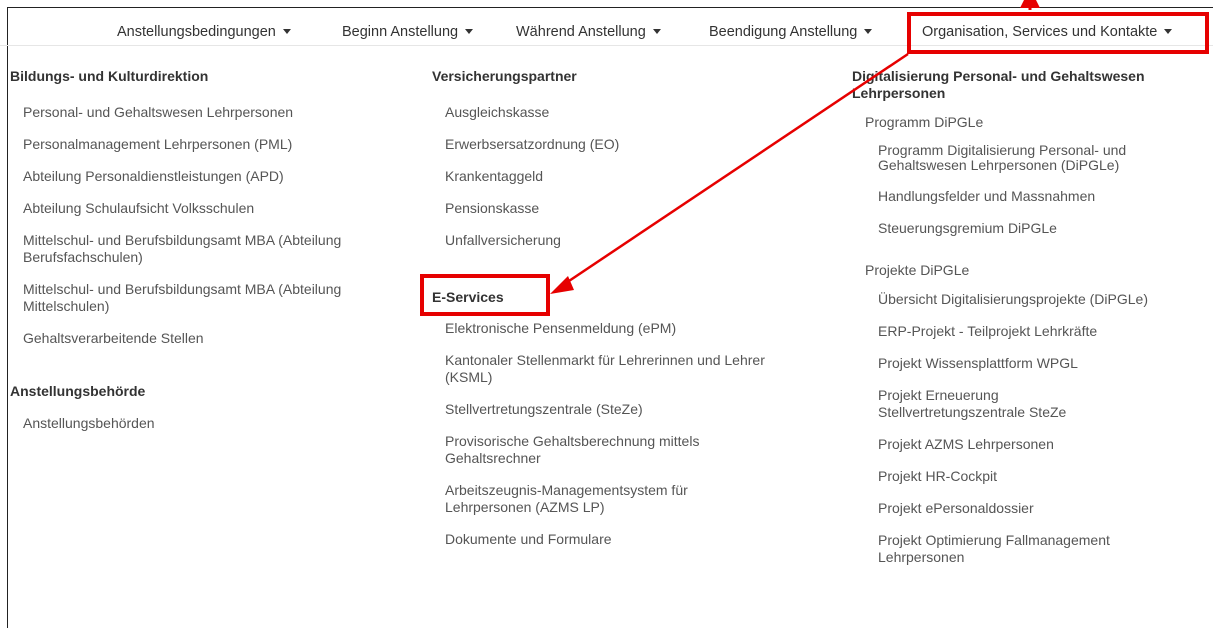  Describe the element at coordinates (628, 112) in the screenshot. I see `link-ausgleichskasse: Ausgleichskasse` at that location.